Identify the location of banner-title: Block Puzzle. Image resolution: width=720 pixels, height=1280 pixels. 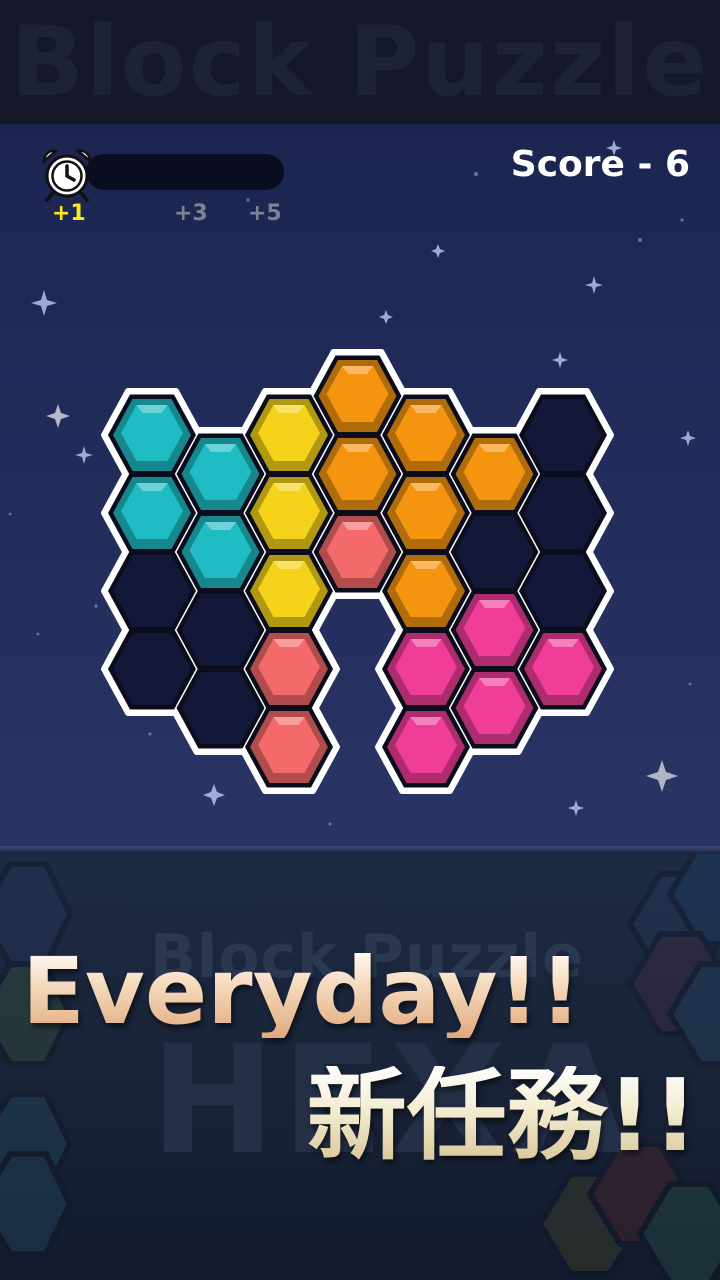
(360, 62).